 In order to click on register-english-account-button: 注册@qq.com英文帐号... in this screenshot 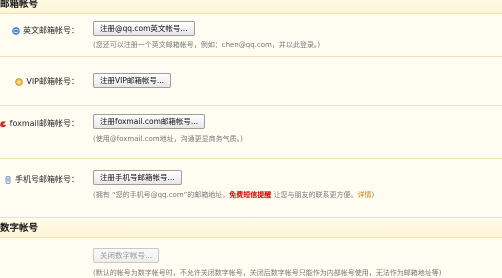, I will do `click(144, 28)`.